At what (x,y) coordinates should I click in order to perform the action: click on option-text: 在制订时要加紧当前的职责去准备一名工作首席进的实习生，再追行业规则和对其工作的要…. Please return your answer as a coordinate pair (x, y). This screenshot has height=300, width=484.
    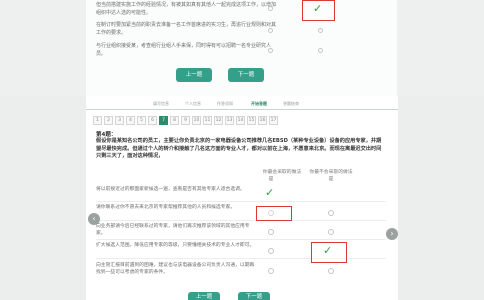
    Looking at the image, I should click on (186, 29).